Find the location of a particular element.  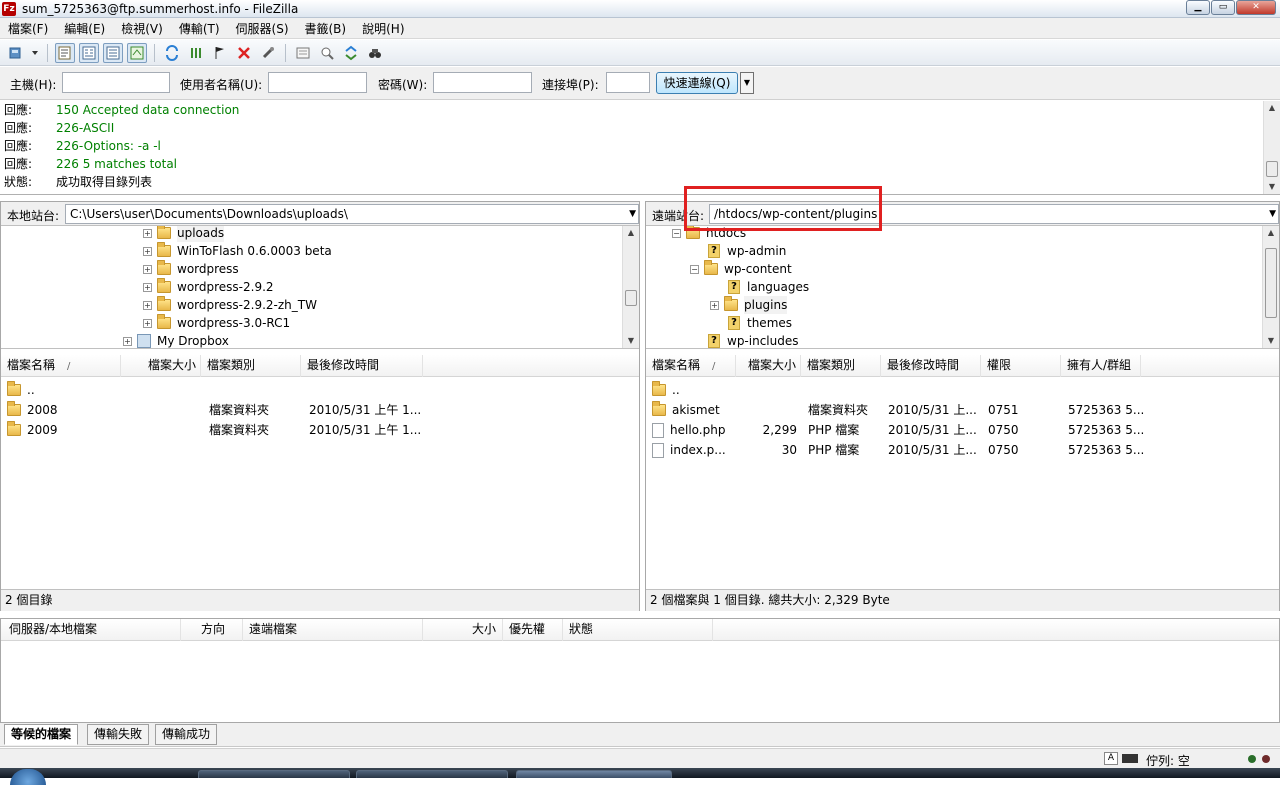

directory-comparison-icon is located at coordinates (327, 53).